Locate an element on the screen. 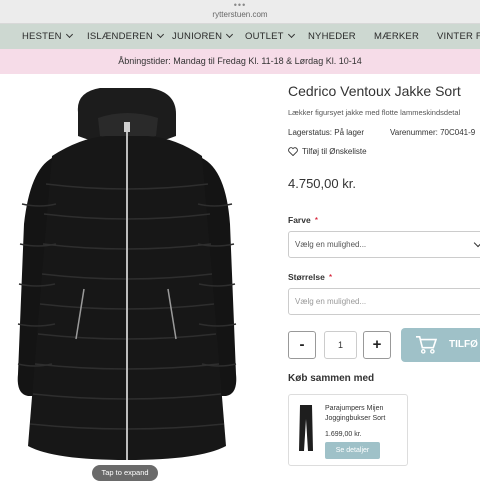 The height and width of the screenshot is (485, 480). stock-status: Lagerstatus: På lager is located at coordinates (326, 132).